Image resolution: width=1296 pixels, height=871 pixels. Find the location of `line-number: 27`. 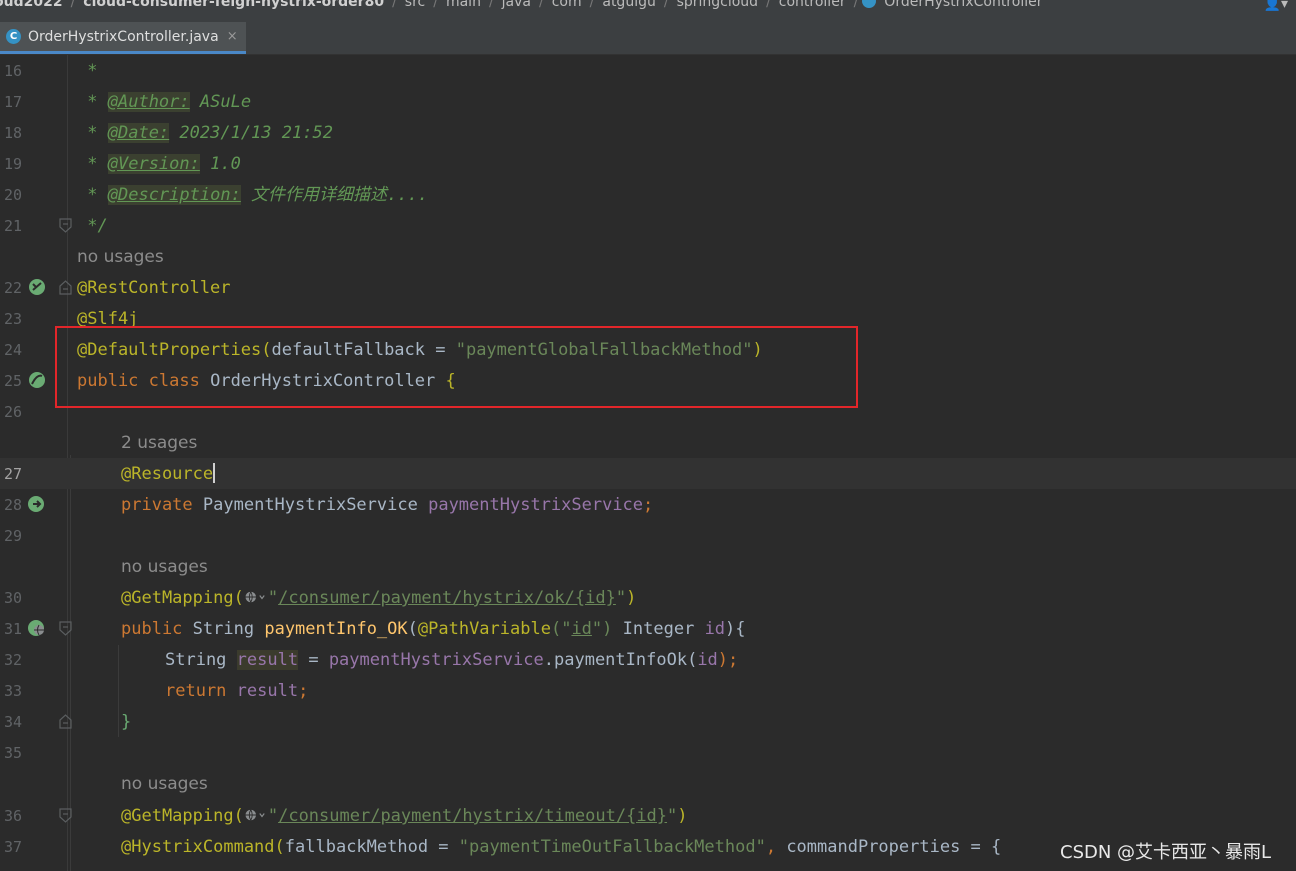

line-number: 27 is located at coordinates (12, 474).